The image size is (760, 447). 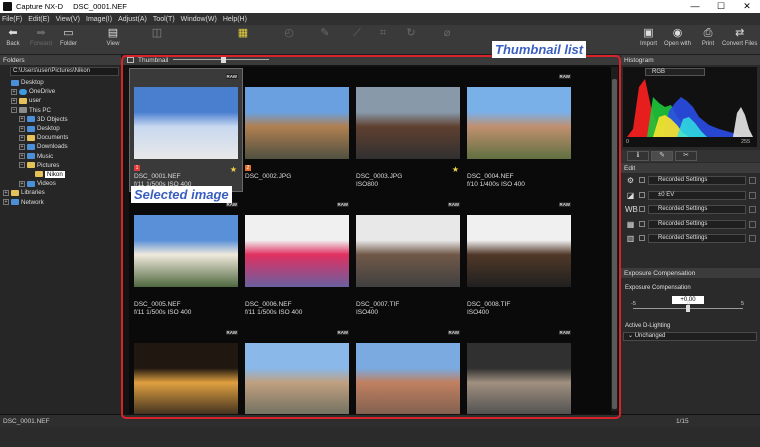 What do you see at coordinates (60, 183) in the screenshot?
I see `tree-item: + Videos` at bounding box center [60, 183].